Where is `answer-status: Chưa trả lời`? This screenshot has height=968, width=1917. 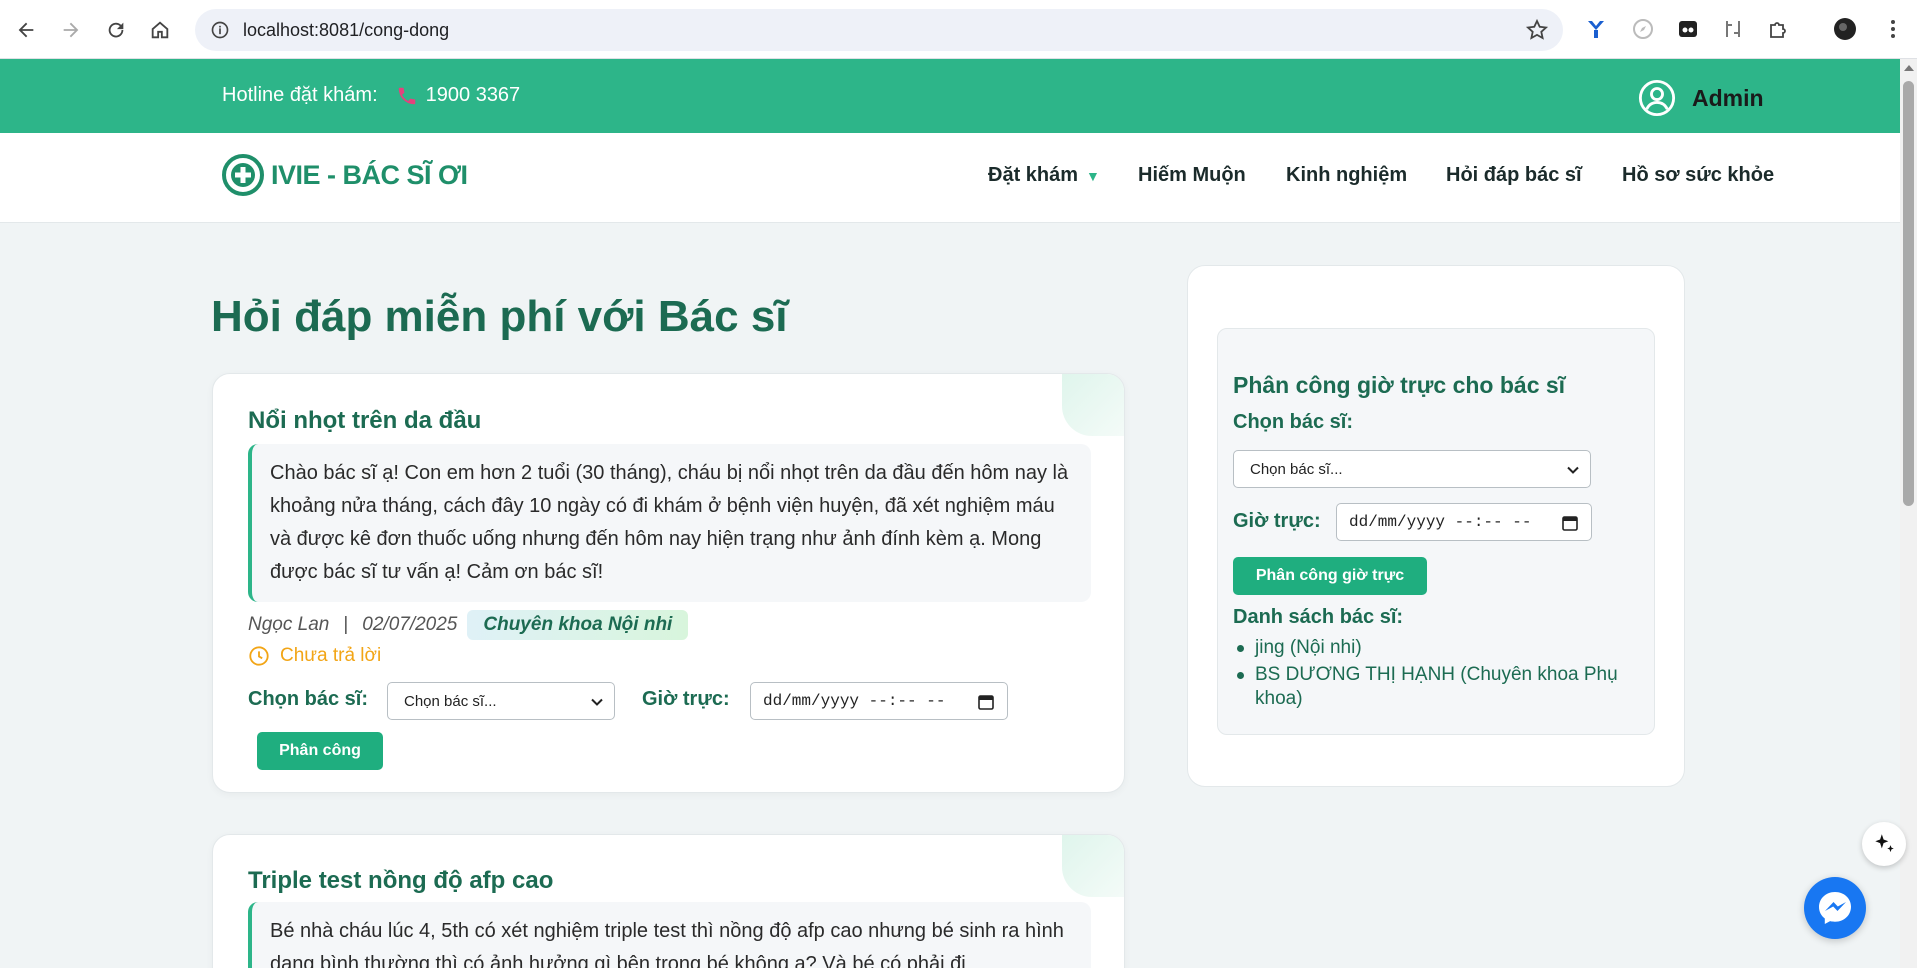
answer-status: Chưa trả lời is located at coordinates (314, 656).